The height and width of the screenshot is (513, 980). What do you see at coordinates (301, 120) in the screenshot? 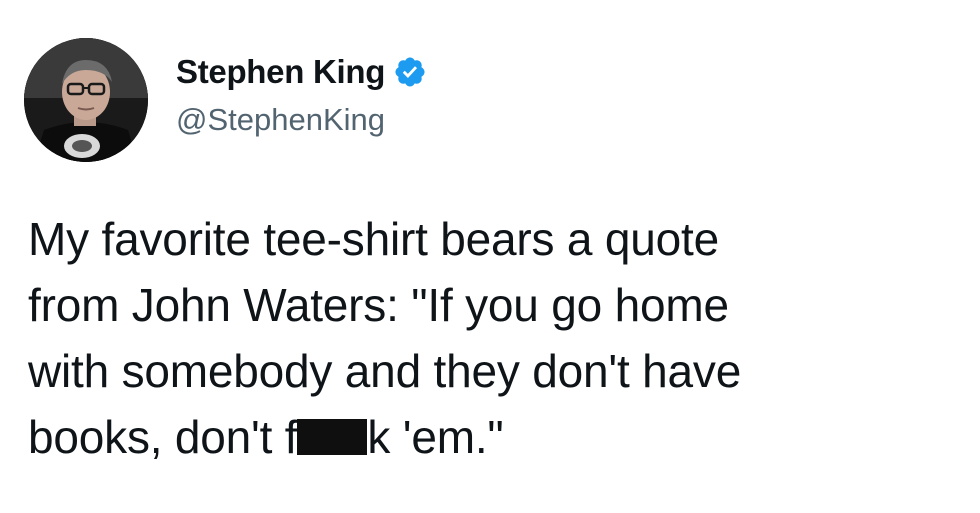
I see `user-handle: @StephenKing` at bounding box center [301, 120].